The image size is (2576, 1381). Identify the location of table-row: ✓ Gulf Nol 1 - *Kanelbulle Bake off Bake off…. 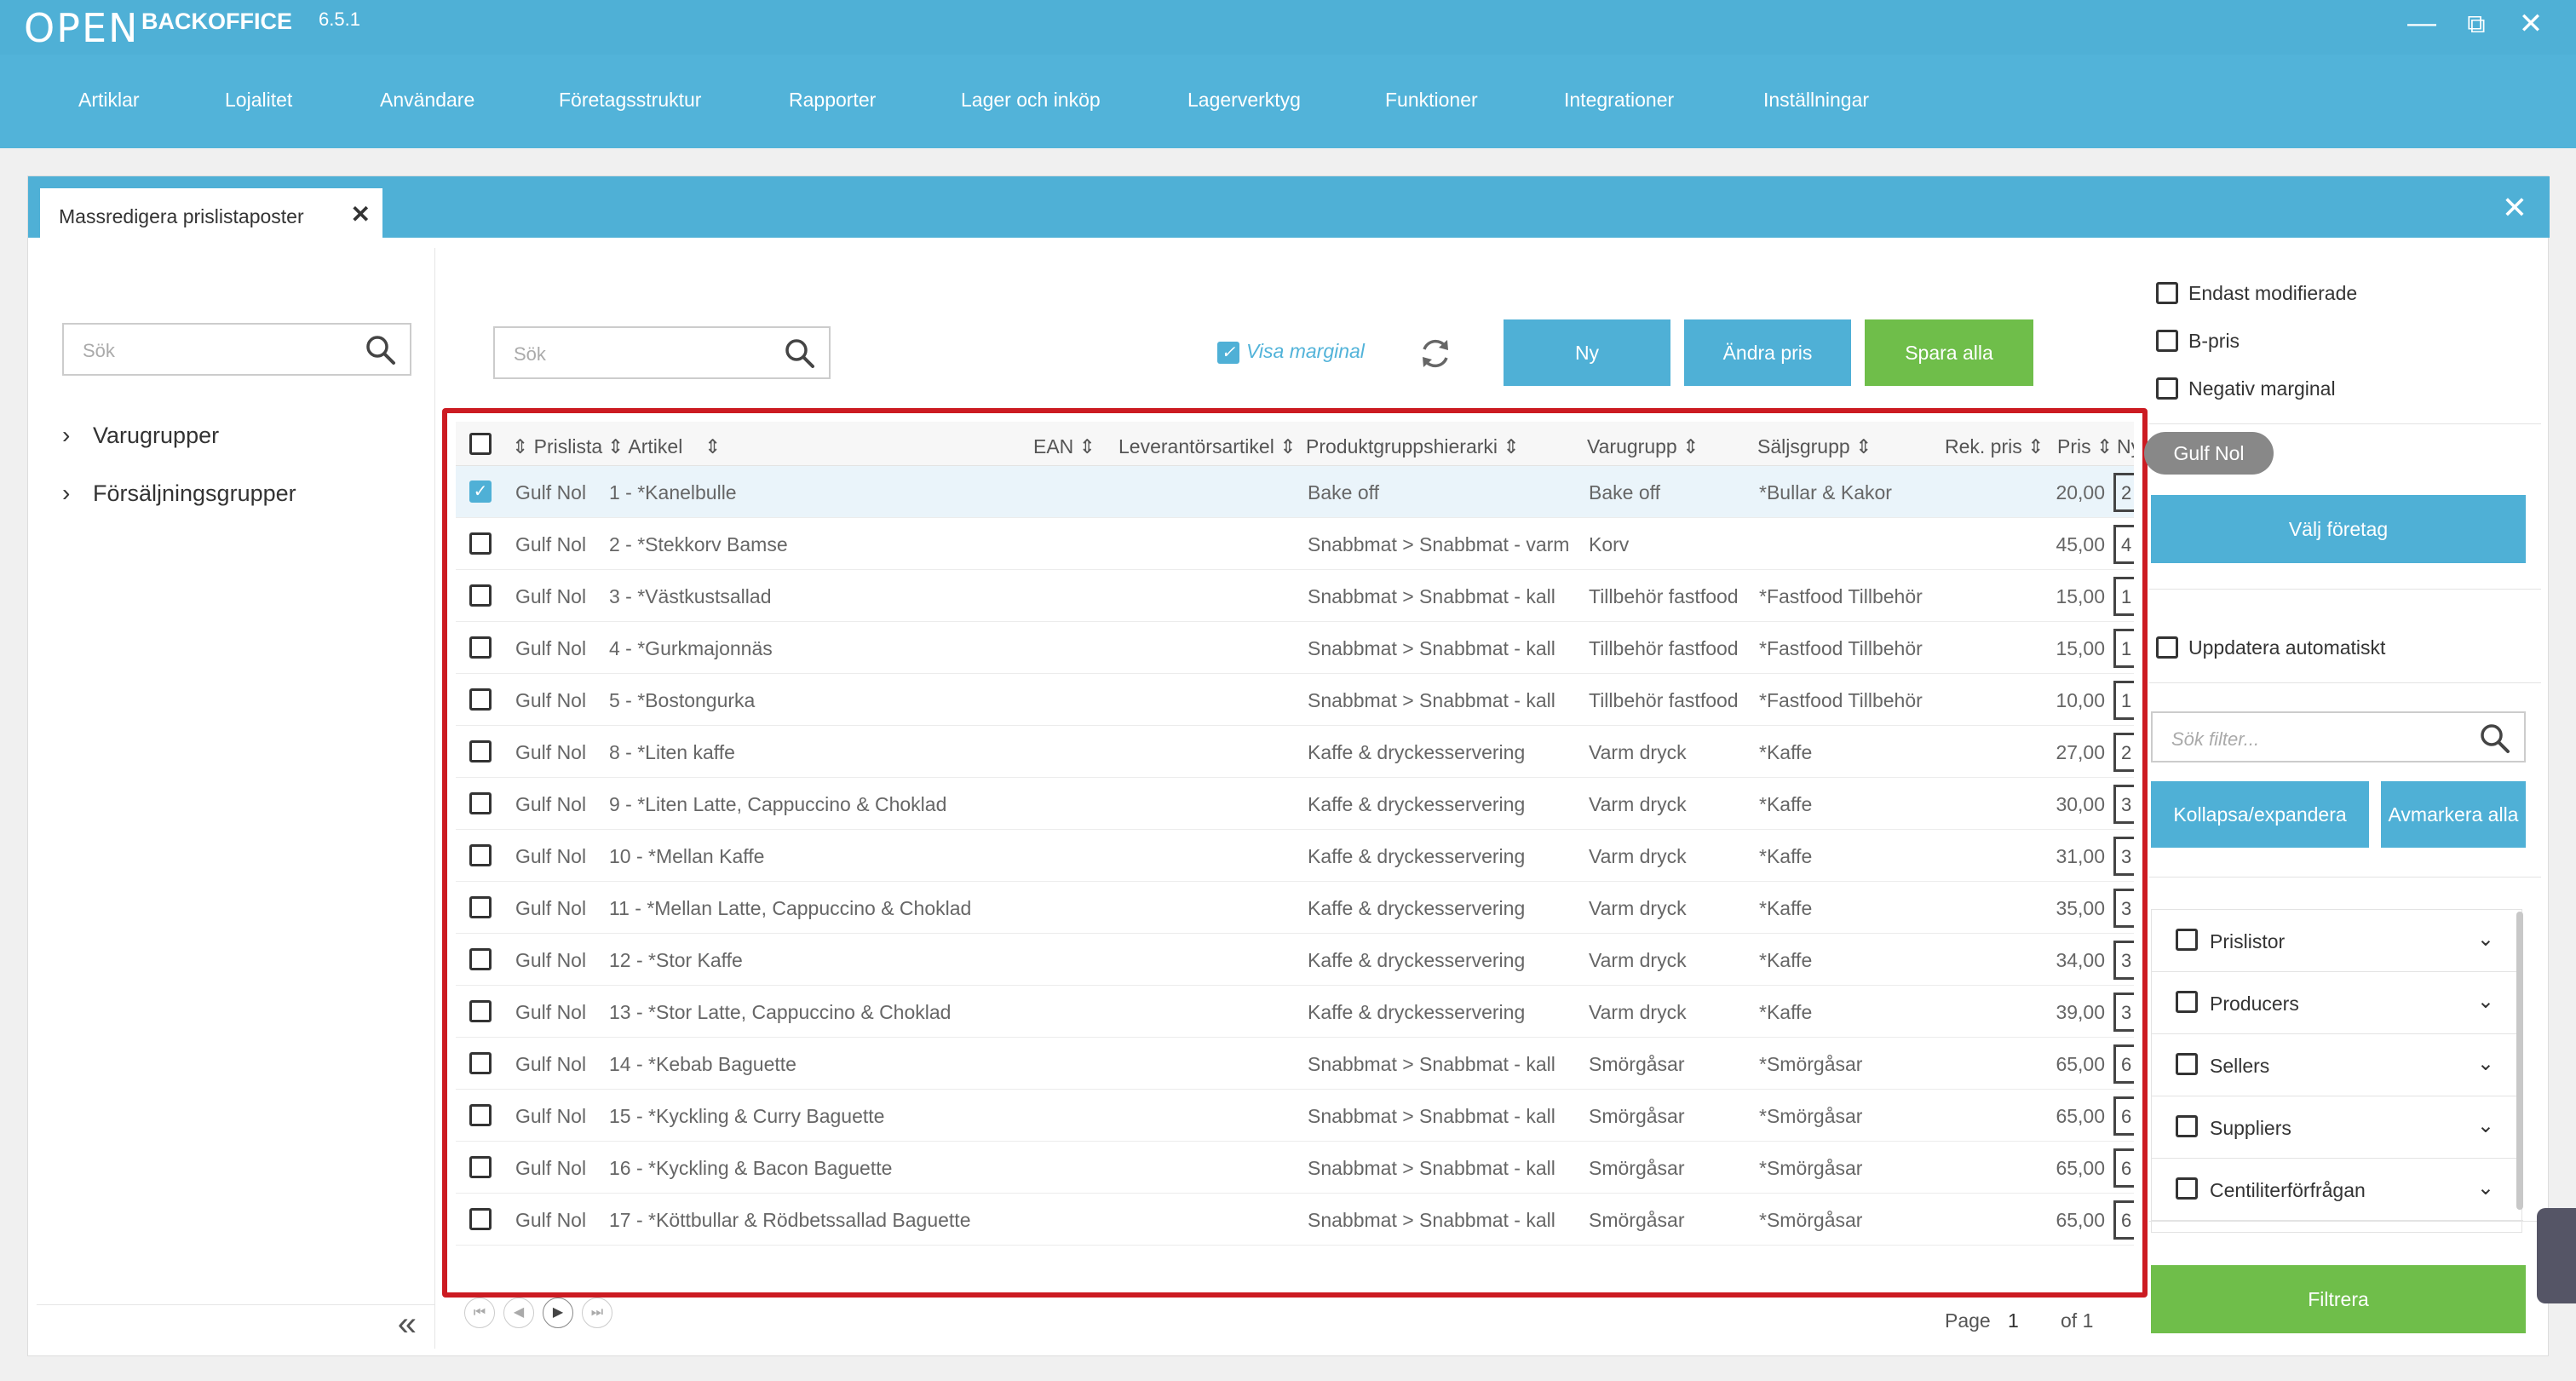
(1295, 492).